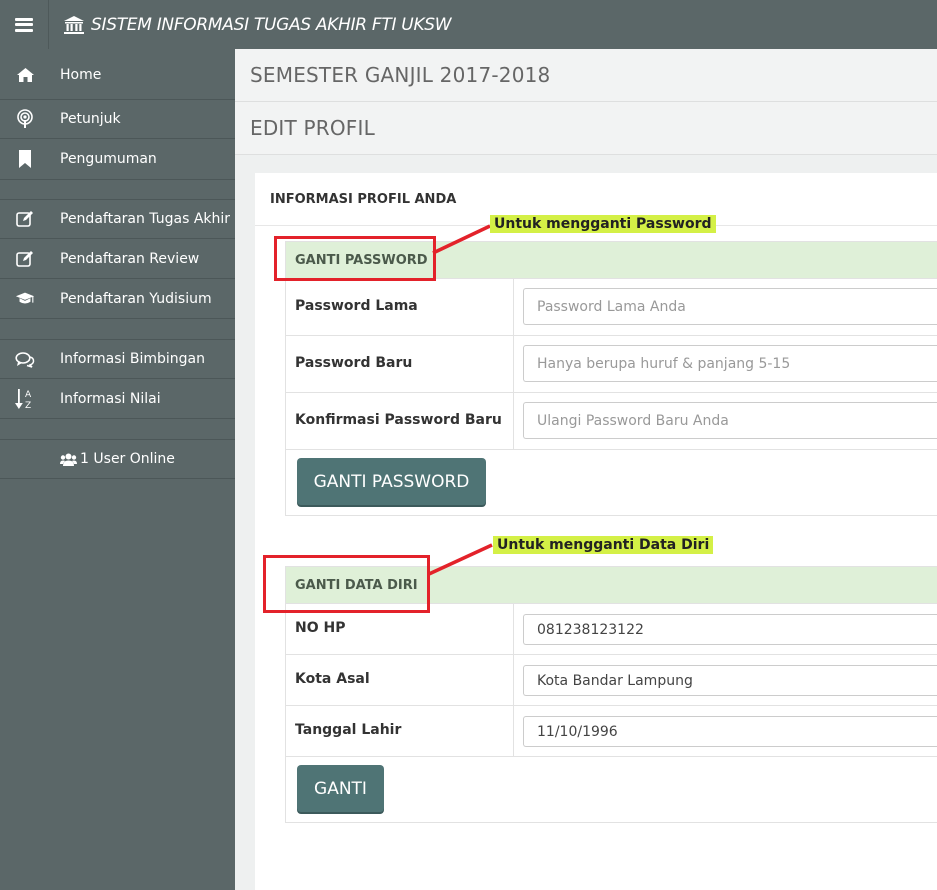 This screenshot has height=890, width=937. What do you see at coordinates (69, 459) in the screenshot?
I see `users-icon` at bounding box center [69, 459].